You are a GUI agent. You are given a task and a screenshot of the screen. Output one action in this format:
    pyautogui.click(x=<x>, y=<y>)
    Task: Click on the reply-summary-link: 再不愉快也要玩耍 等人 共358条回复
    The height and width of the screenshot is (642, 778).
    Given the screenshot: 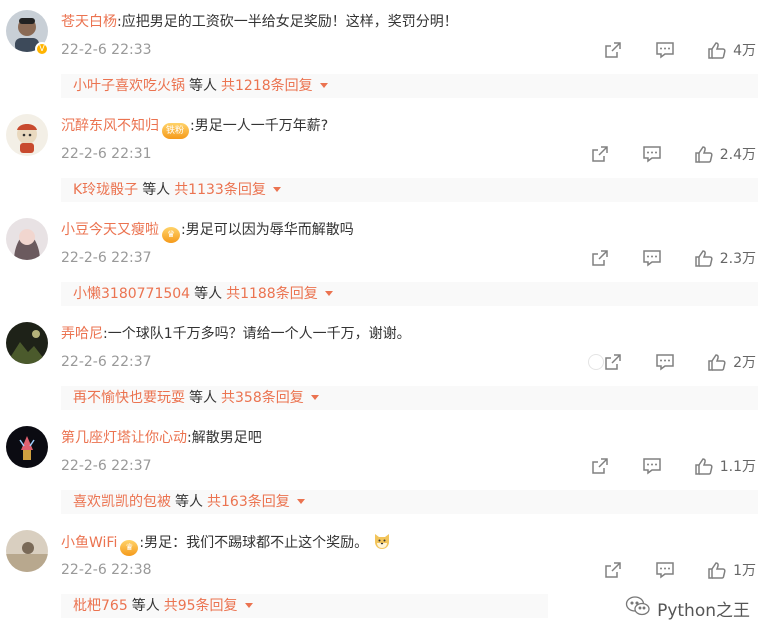 What is the action you would take?
    pyautogui.click(x=409, y=398)
    